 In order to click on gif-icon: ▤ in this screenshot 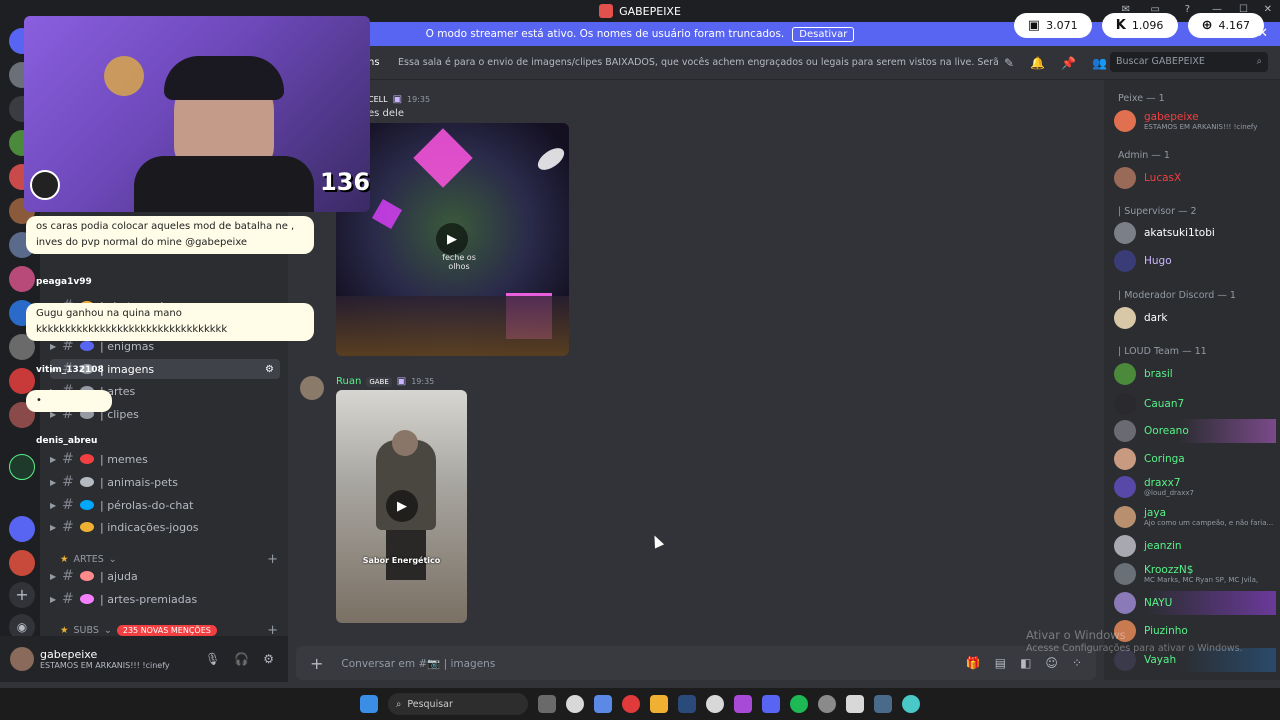, I will do `click(1000, 663)`.